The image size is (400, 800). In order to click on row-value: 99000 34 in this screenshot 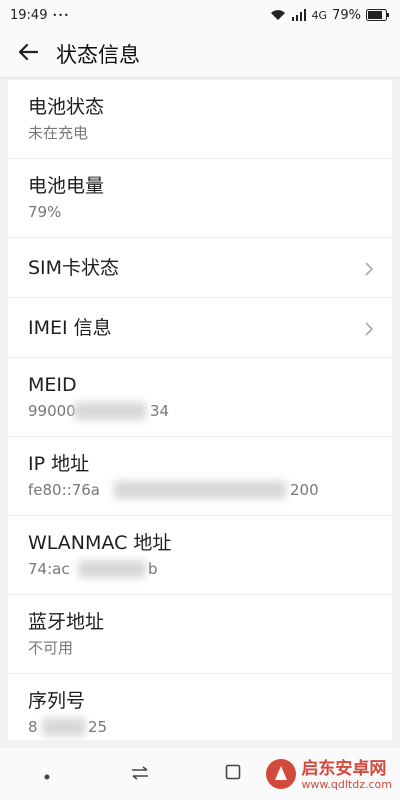, I will do `click(99, 411)`.